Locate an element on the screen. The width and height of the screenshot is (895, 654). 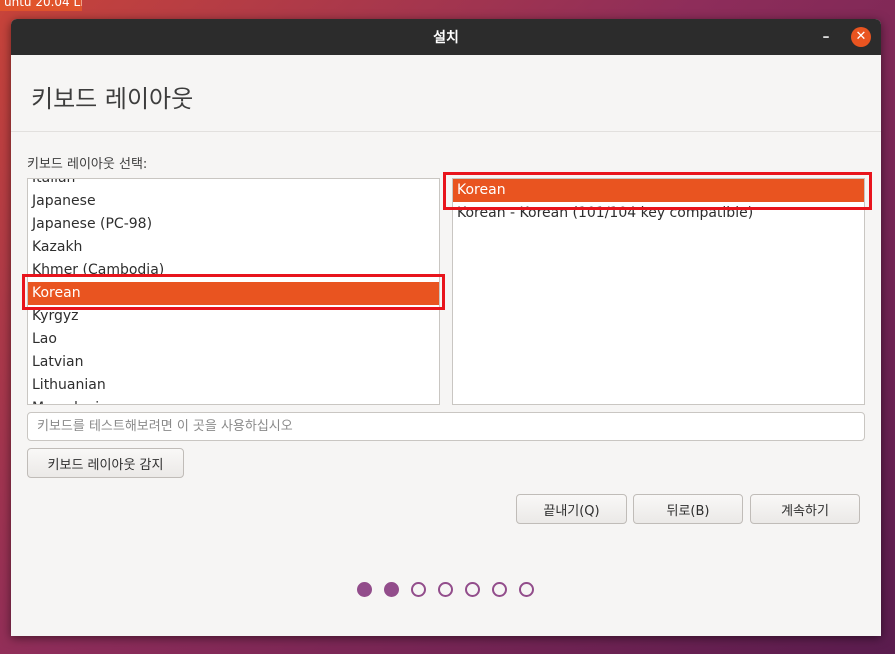
layout-list-item: Korean is located at coordinates (233, 293).